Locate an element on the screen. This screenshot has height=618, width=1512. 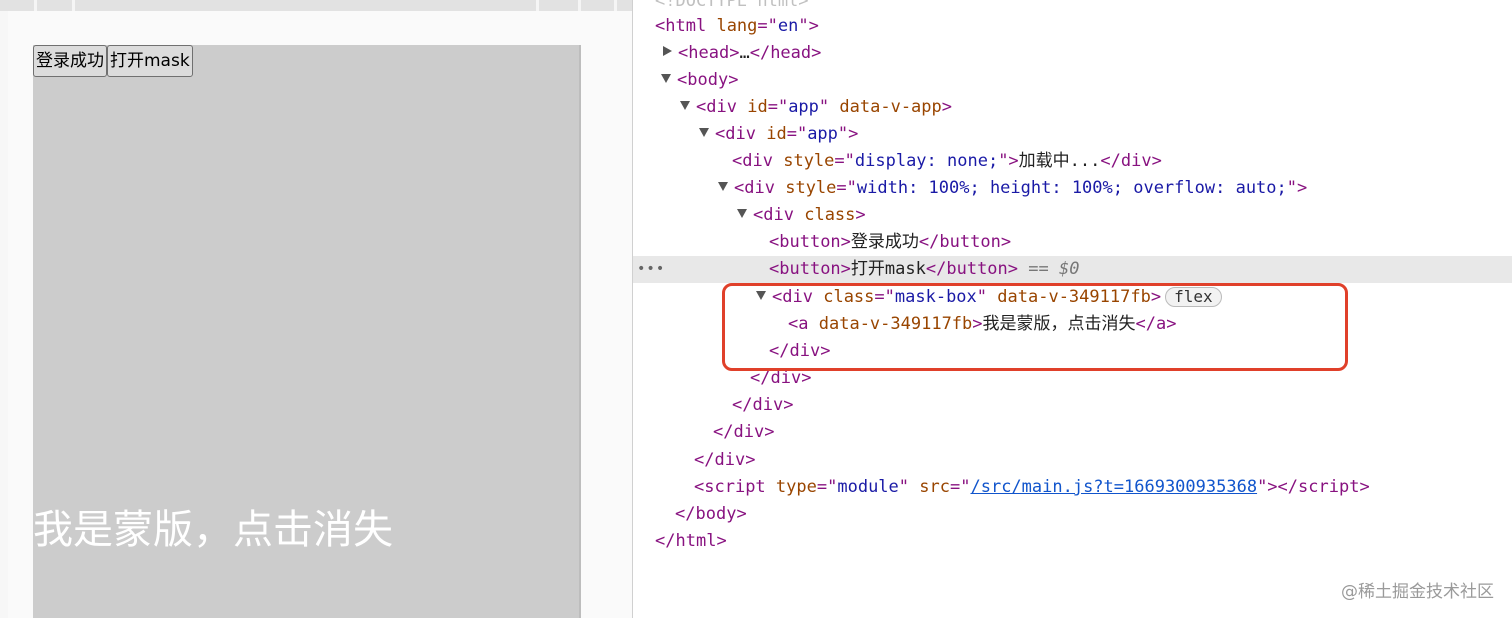
attr-name: type is located at coordinates (796, 487).